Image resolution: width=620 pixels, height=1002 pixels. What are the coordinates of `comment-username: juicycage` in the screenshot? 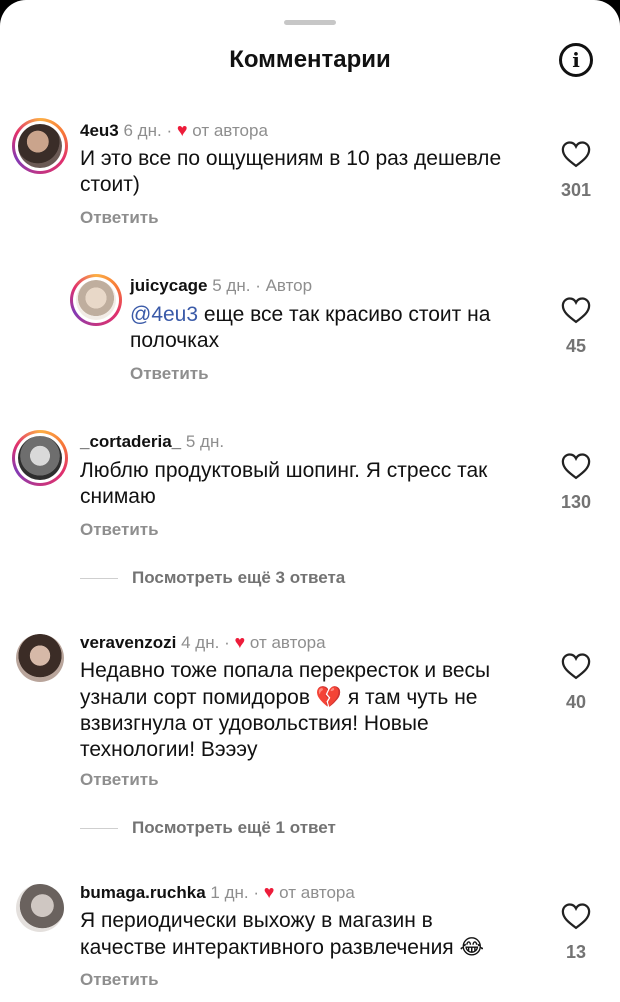 It's located at (169, 285).